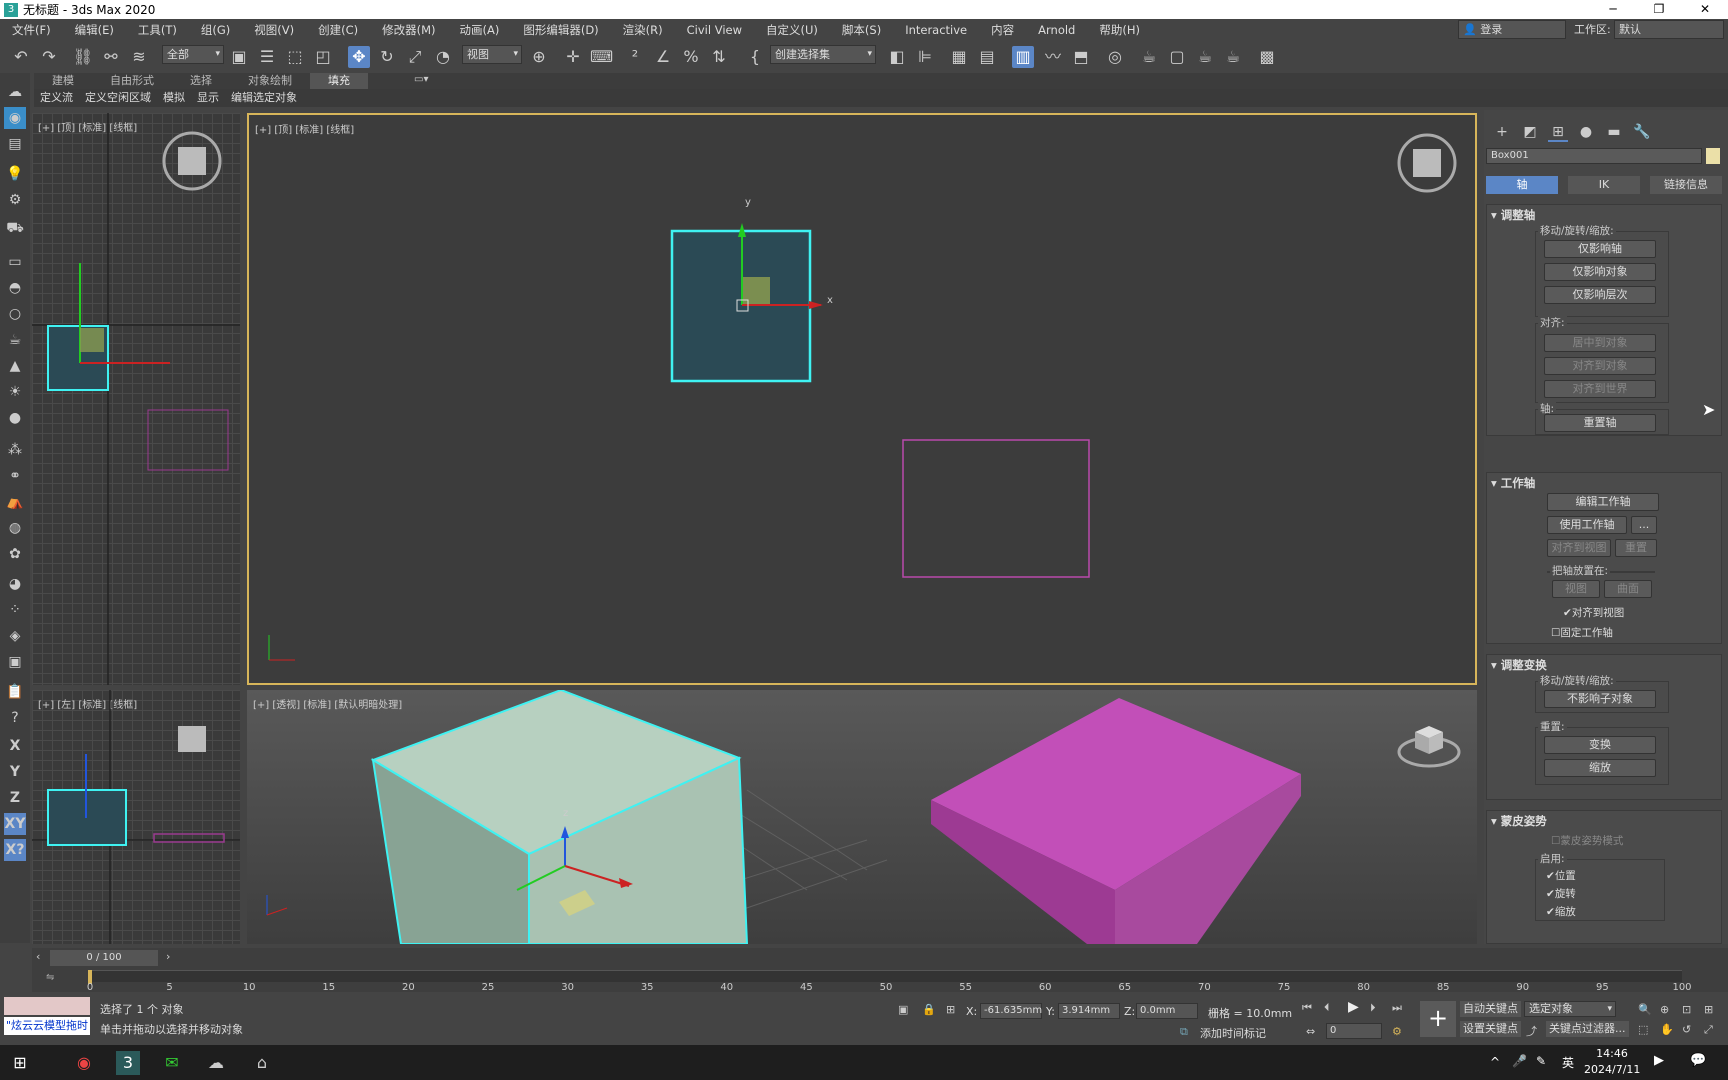  Describe the element at coordinates (274, 30) in the screenshot. I see `menu-item-4: 视图(V)` at that location.